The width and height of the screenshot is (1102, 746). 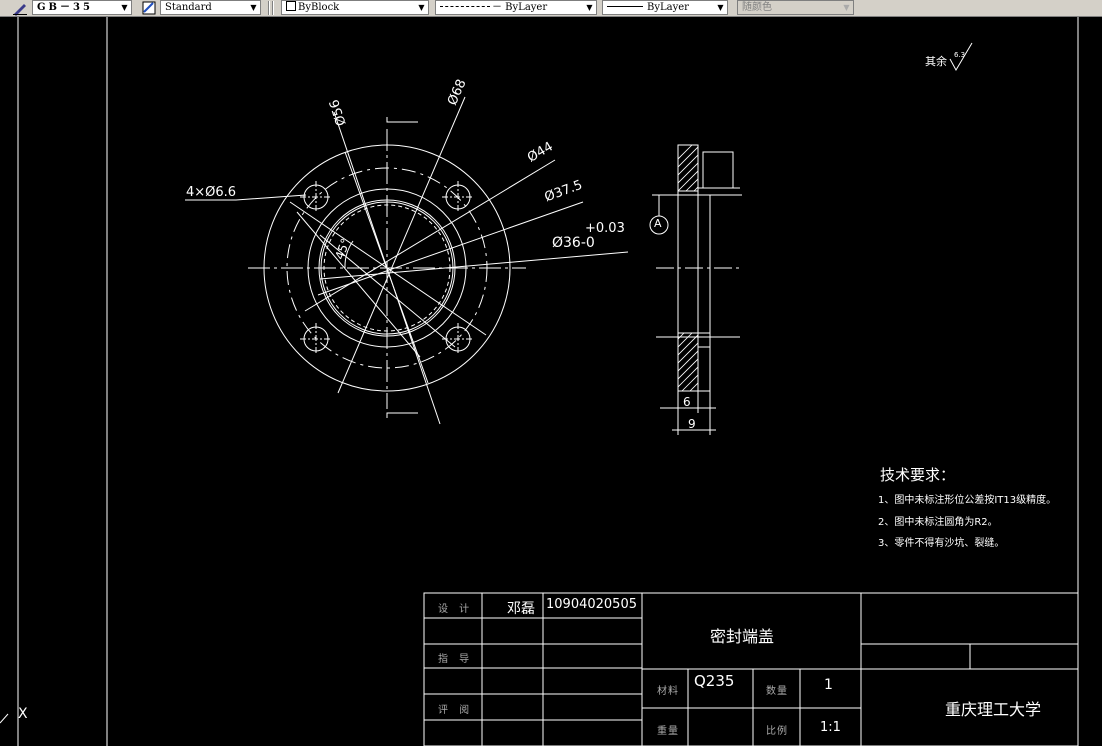 What do you see at coordinates (695, 289) in the screenshot?
I see `side-view` at bounding box center [695, 289].